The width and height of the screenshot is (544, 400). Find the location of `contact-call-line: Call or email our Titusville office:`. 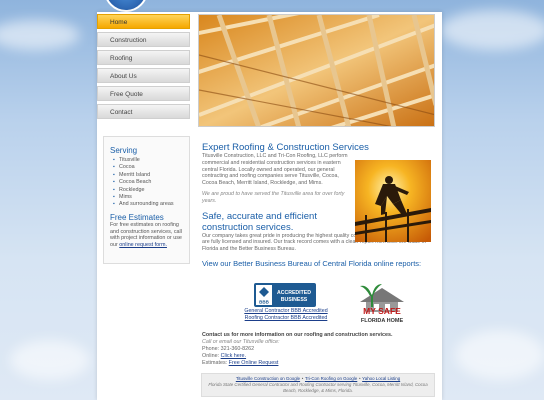

contact-call-line: Call or email our Titusville office: is located at coordinates (241, 341).